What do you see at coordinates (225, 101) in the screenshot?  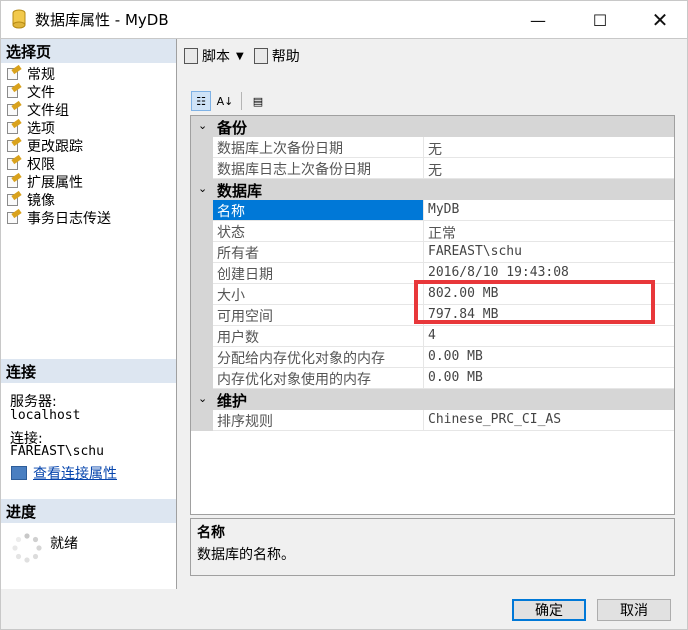 I see `alphabetical-sort-icon: A↓` at bounding box center [225, 101].